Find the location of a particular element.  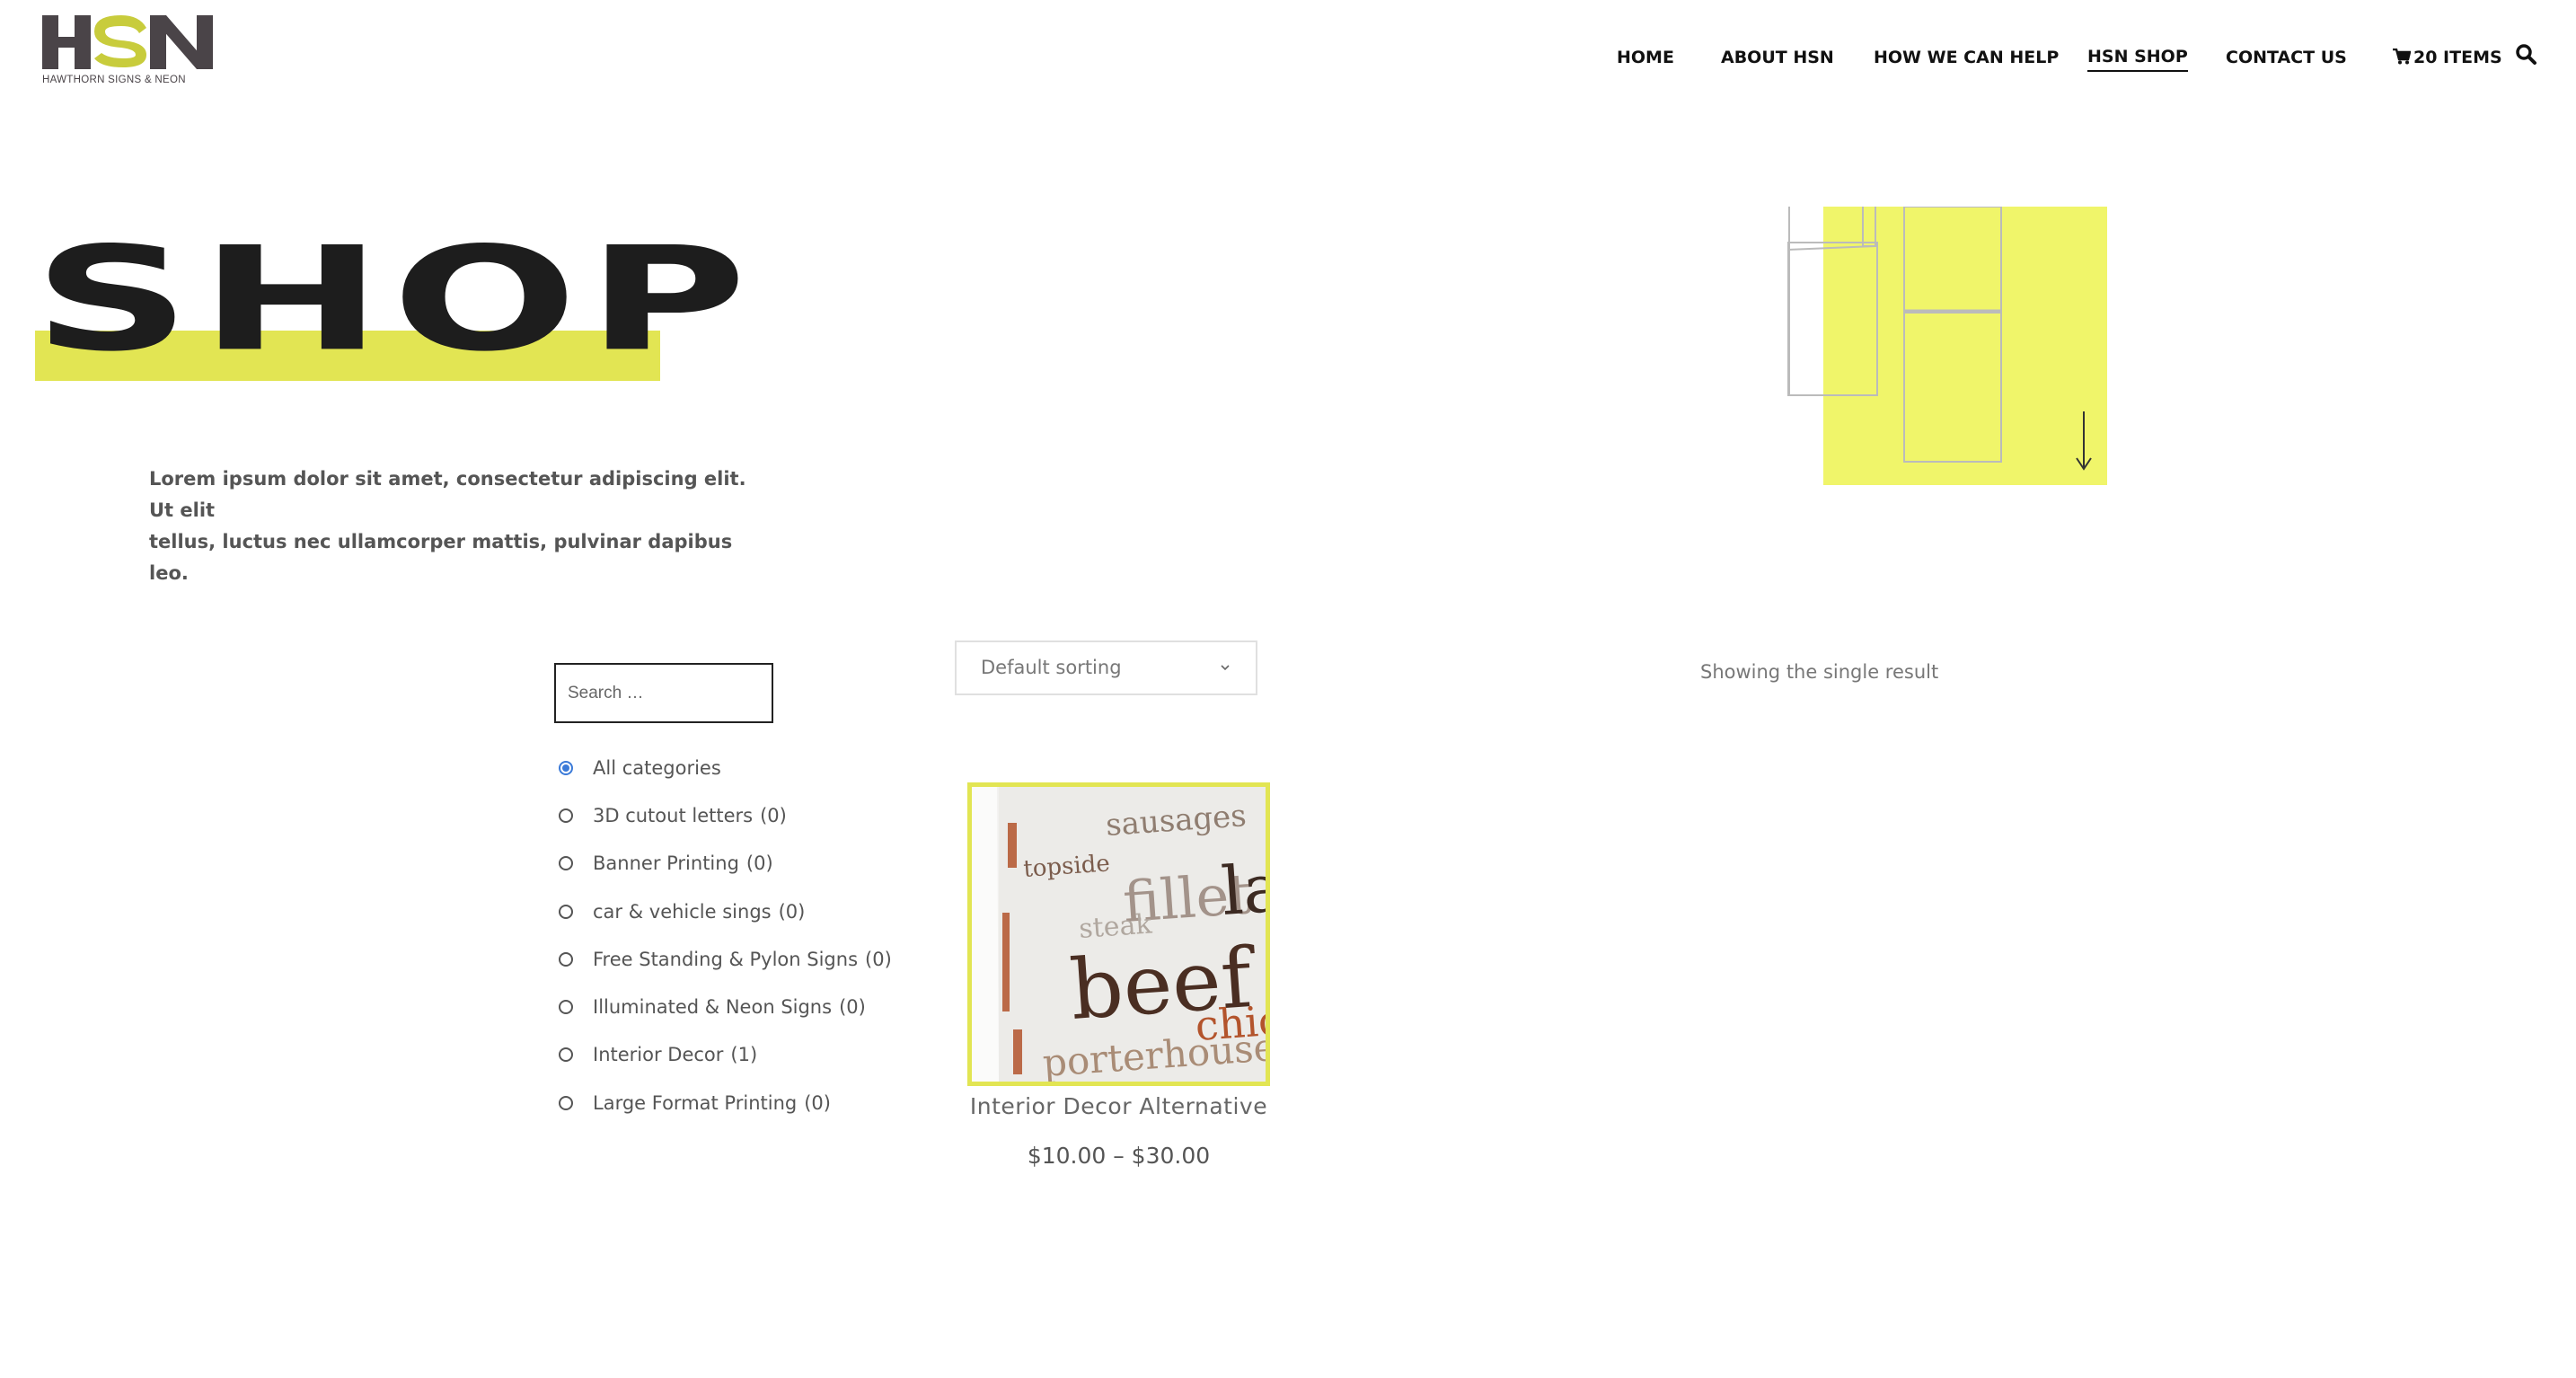

product-search-input is located at coordinates (663, 693).